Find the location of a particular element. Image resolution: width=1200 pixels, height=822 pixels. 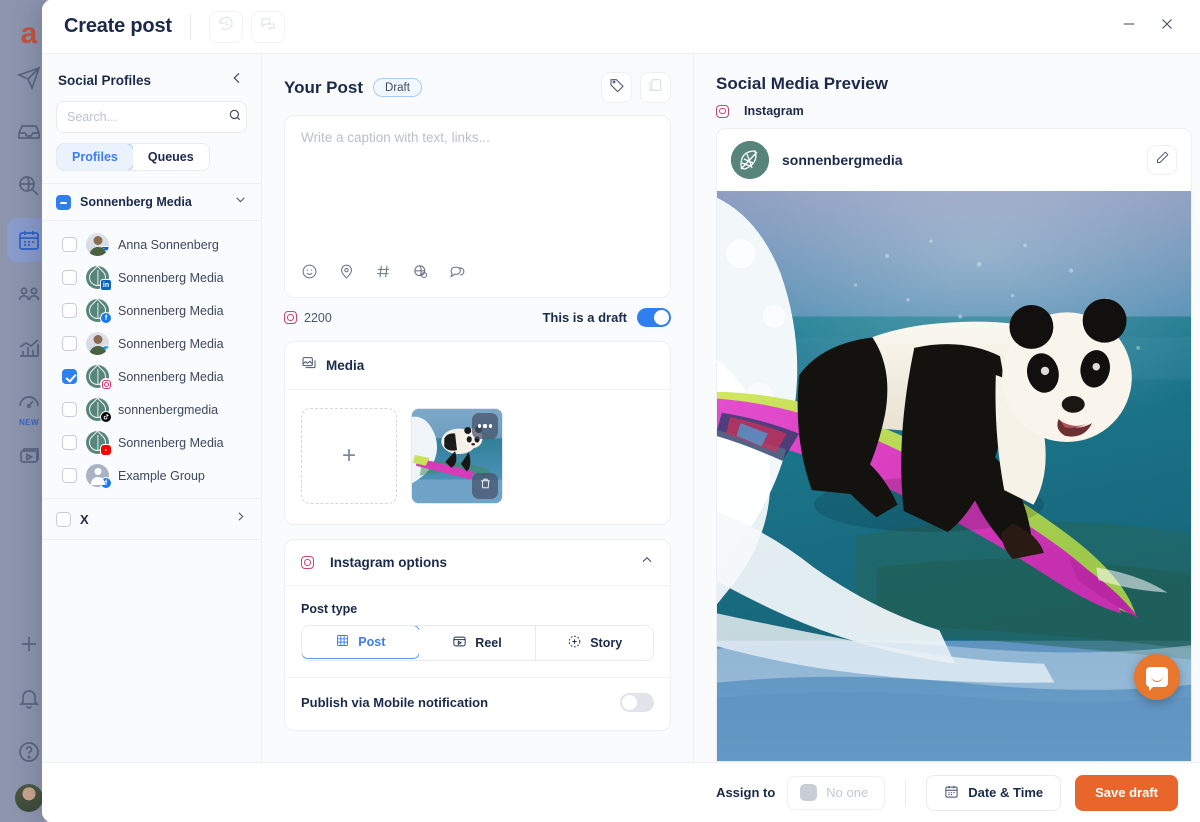

date-time-label: Date & Time is located at coordinates (1006, 792).